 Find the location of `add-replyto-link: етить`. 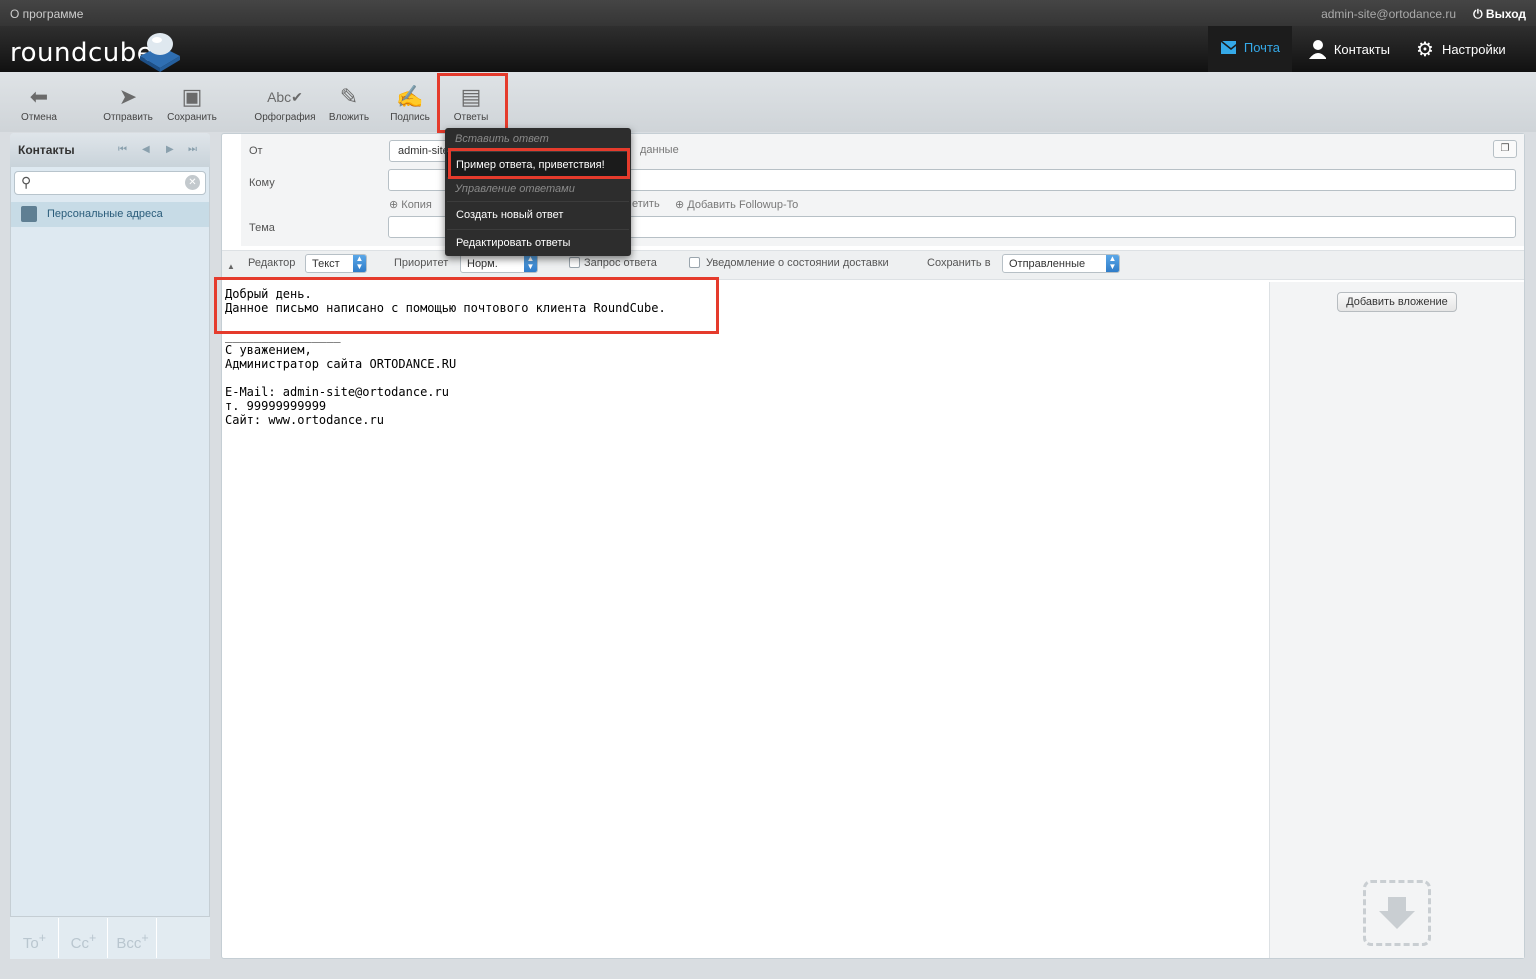

add-replyto-link: етить is located at coordinates (646, 204).